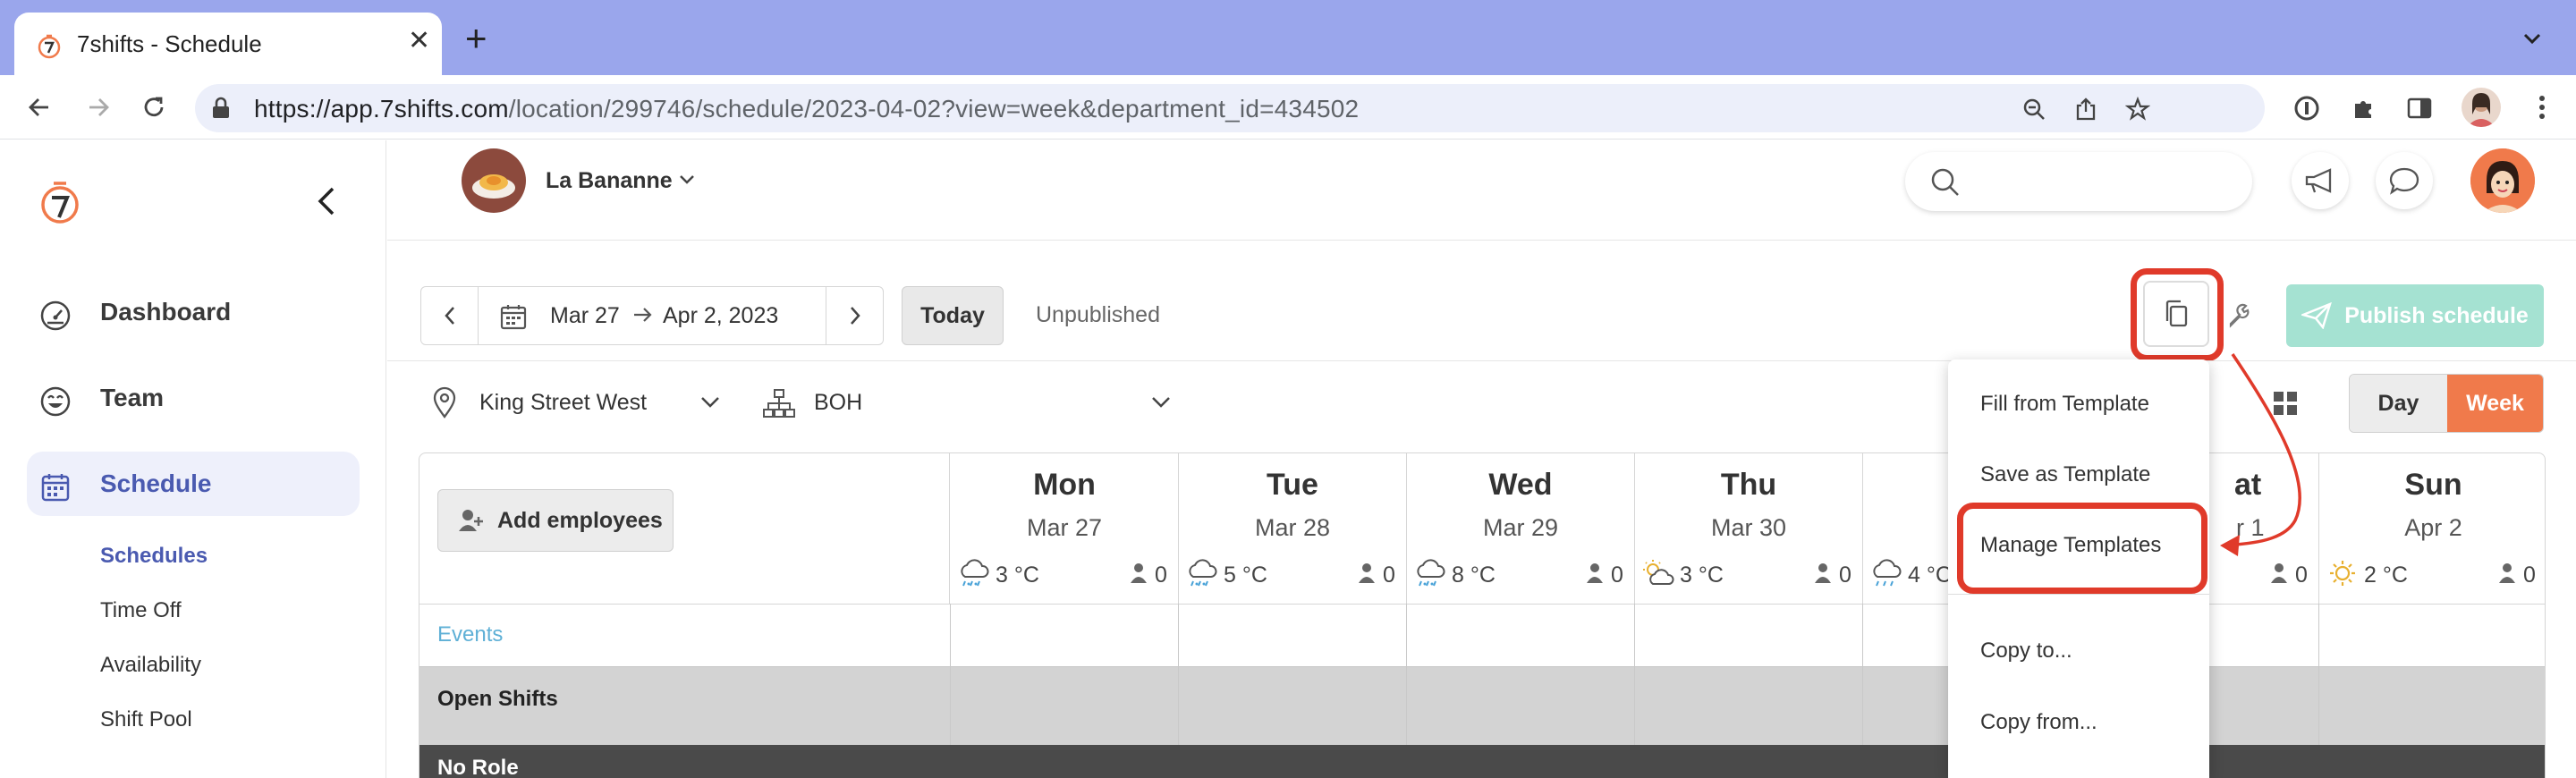 The height and width of the screenshot is (778, 2576). What do you see at coordinates (141, 610) in the screenshot?
I see `sidebar-subitem-time-off: Time Off` at bounding box center [141, 610].